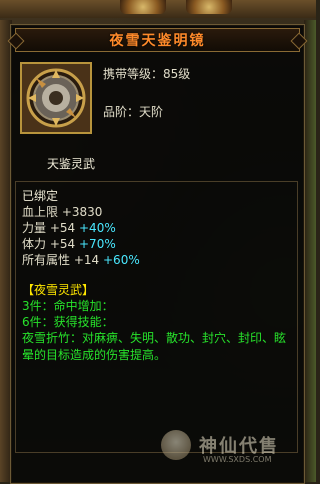 The width and height of the screenshot is (320, 484). What do you see at coordinates (68, 322) in the screenshot?
I see `set-bonus-6: 6件：获得技能：` at bounding box center [68, 322].